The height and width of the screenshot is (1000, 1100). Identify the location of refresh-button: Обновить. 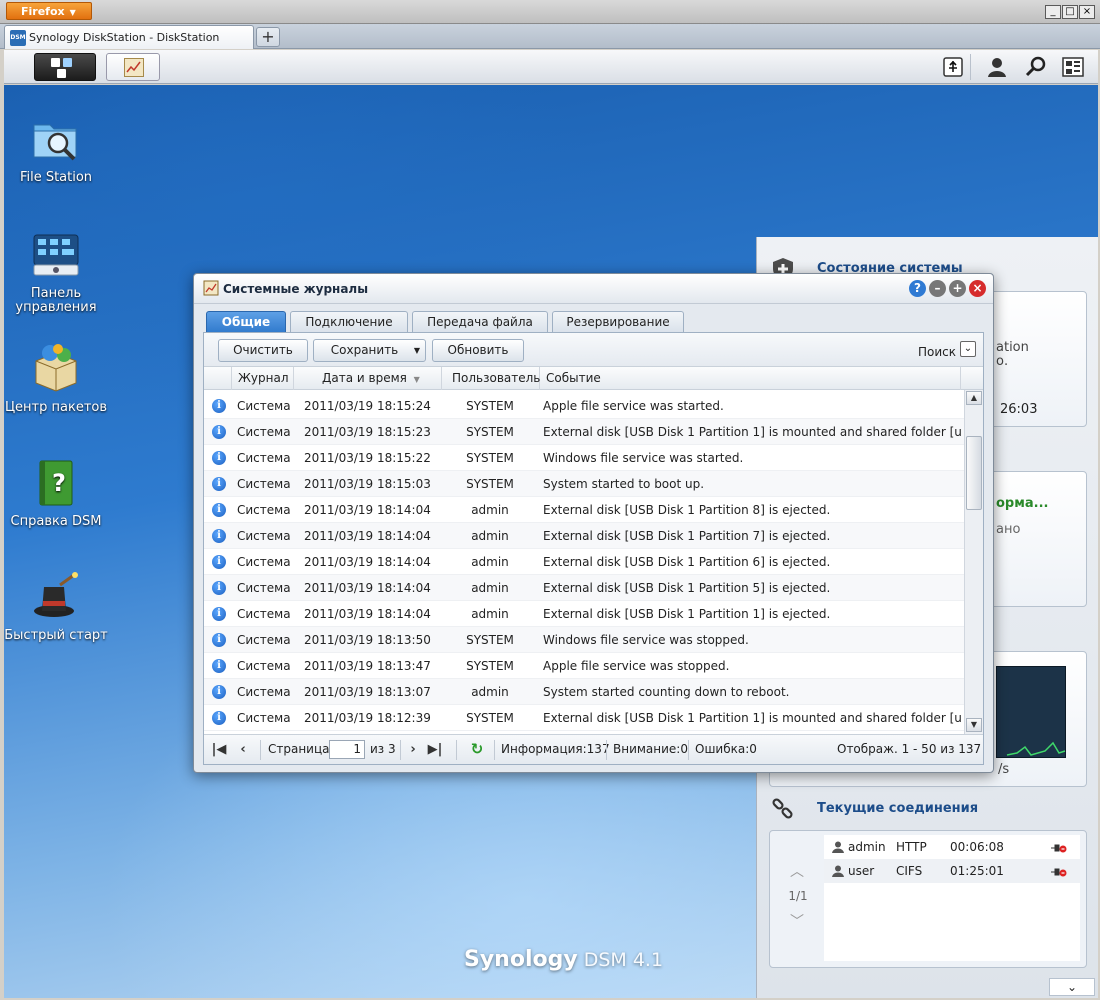
(478, 350).